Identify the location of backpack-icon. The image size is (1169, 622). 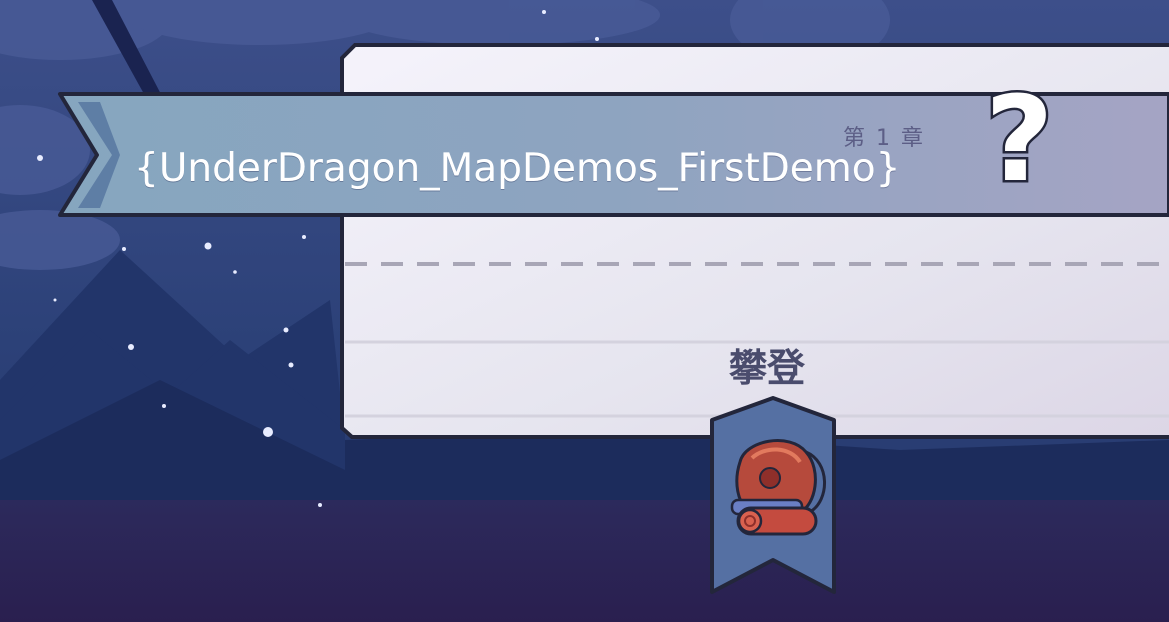
(778, 487).